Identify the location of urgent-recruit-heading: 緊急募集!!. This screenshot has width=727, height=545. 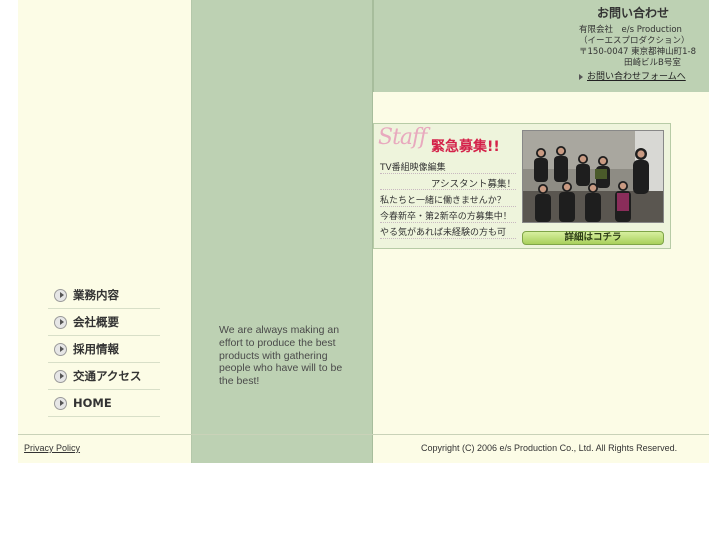
(465, 147).